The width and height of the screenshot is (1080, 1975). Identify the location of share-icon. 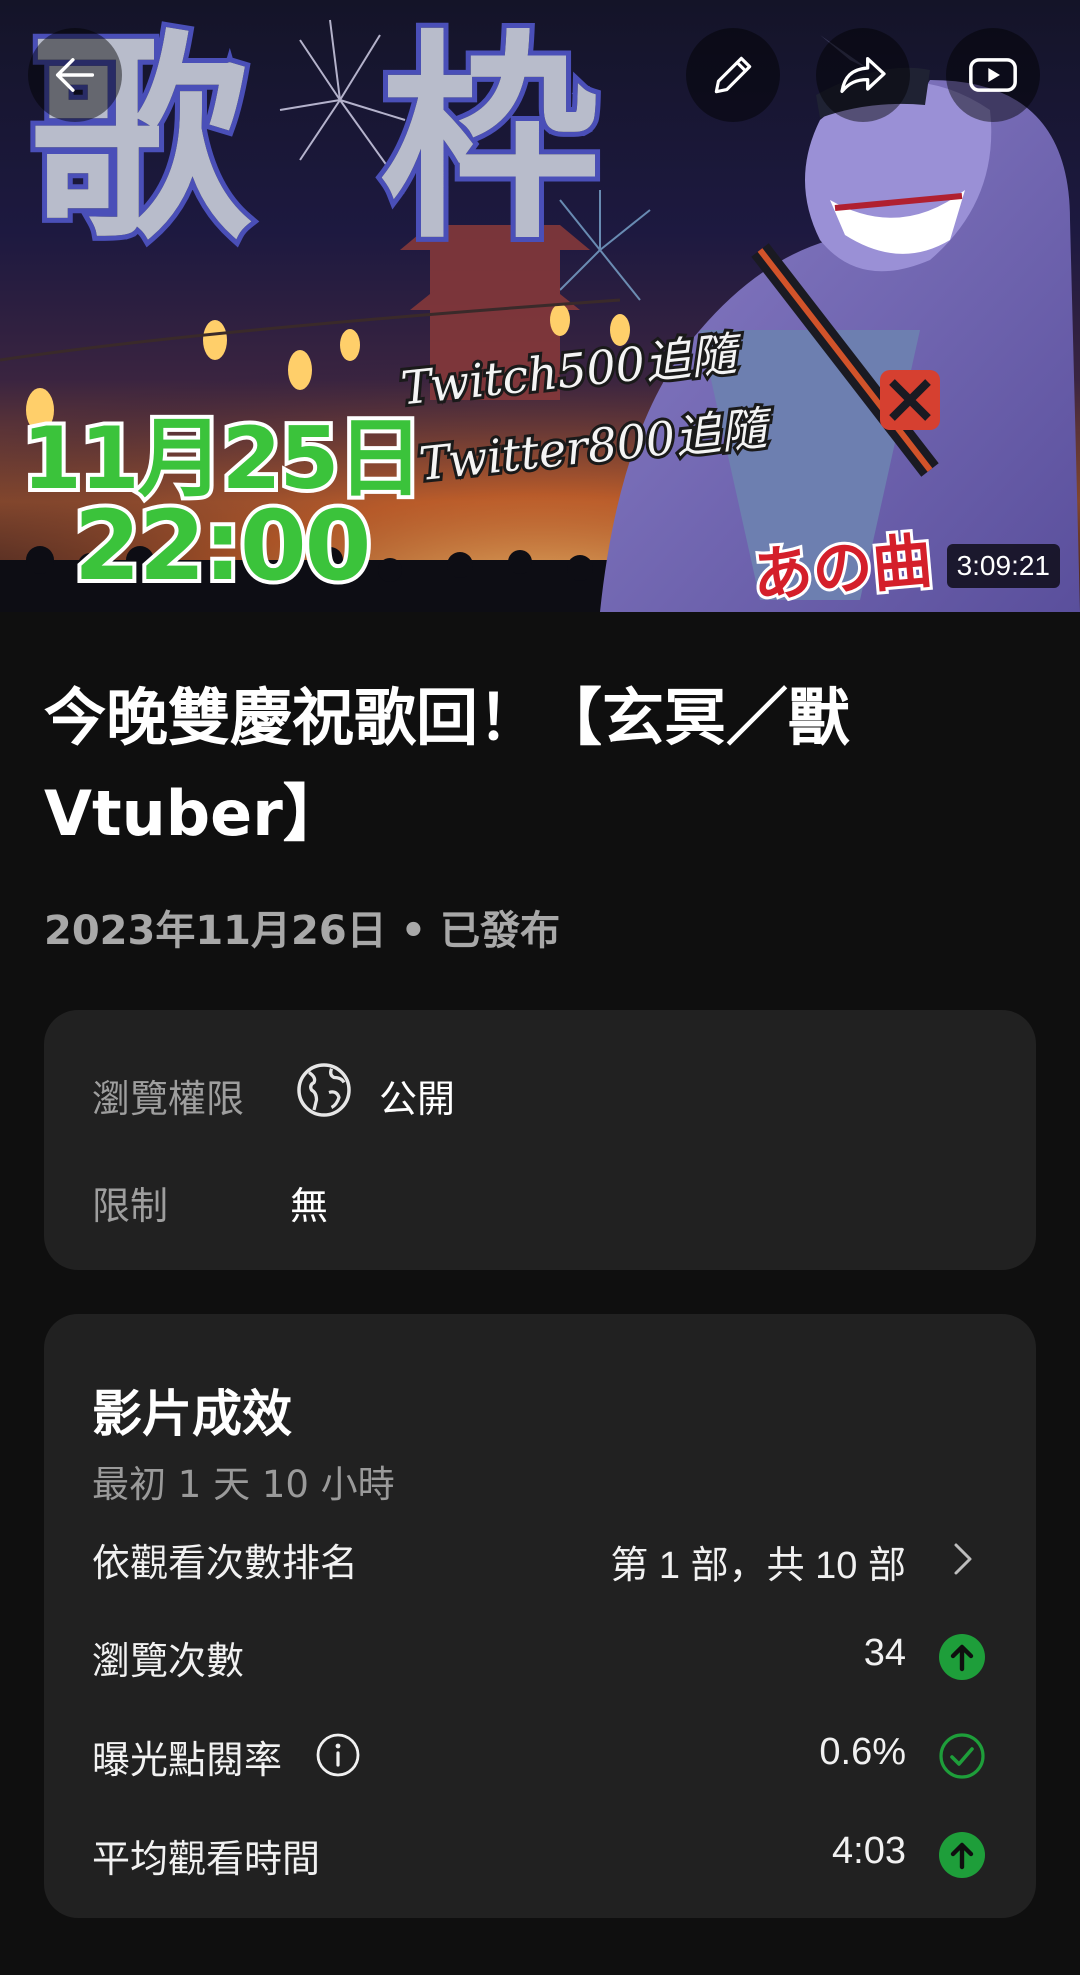
(863, 75).